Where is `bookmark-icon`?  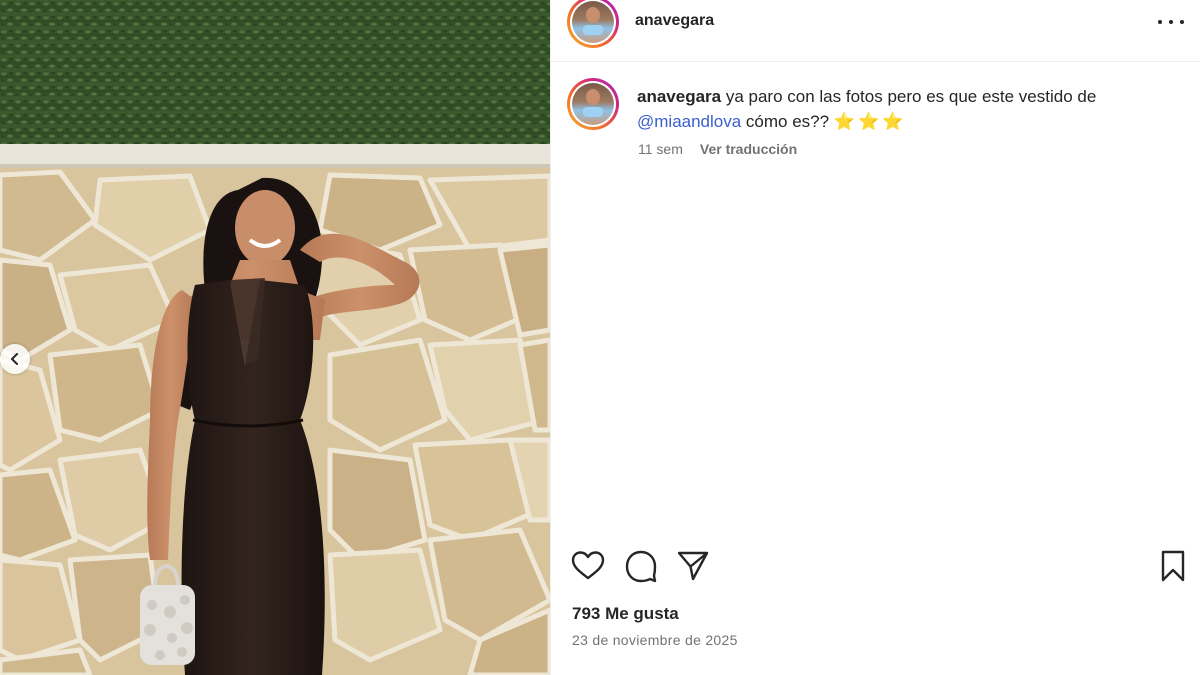
bookmark-icon is located at coordinates (1173, 566).